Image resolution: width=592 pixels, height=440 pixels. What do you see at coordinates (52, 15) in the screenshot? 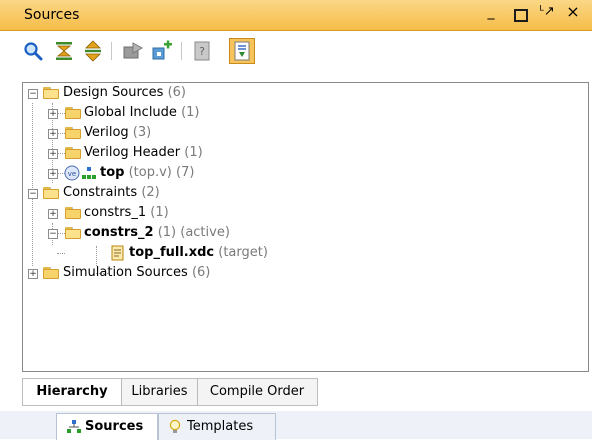
I see `panel-title: Sources` at bounding box center [52, 15].